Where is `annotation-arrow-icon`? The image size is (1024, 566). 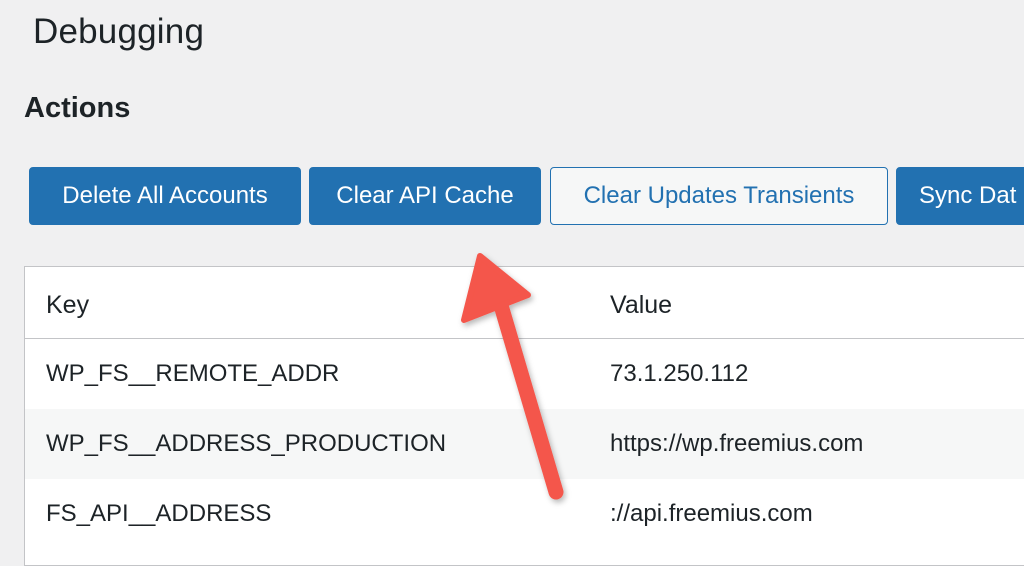
annotation-arrow-icon is located at coordinates (512, 376).